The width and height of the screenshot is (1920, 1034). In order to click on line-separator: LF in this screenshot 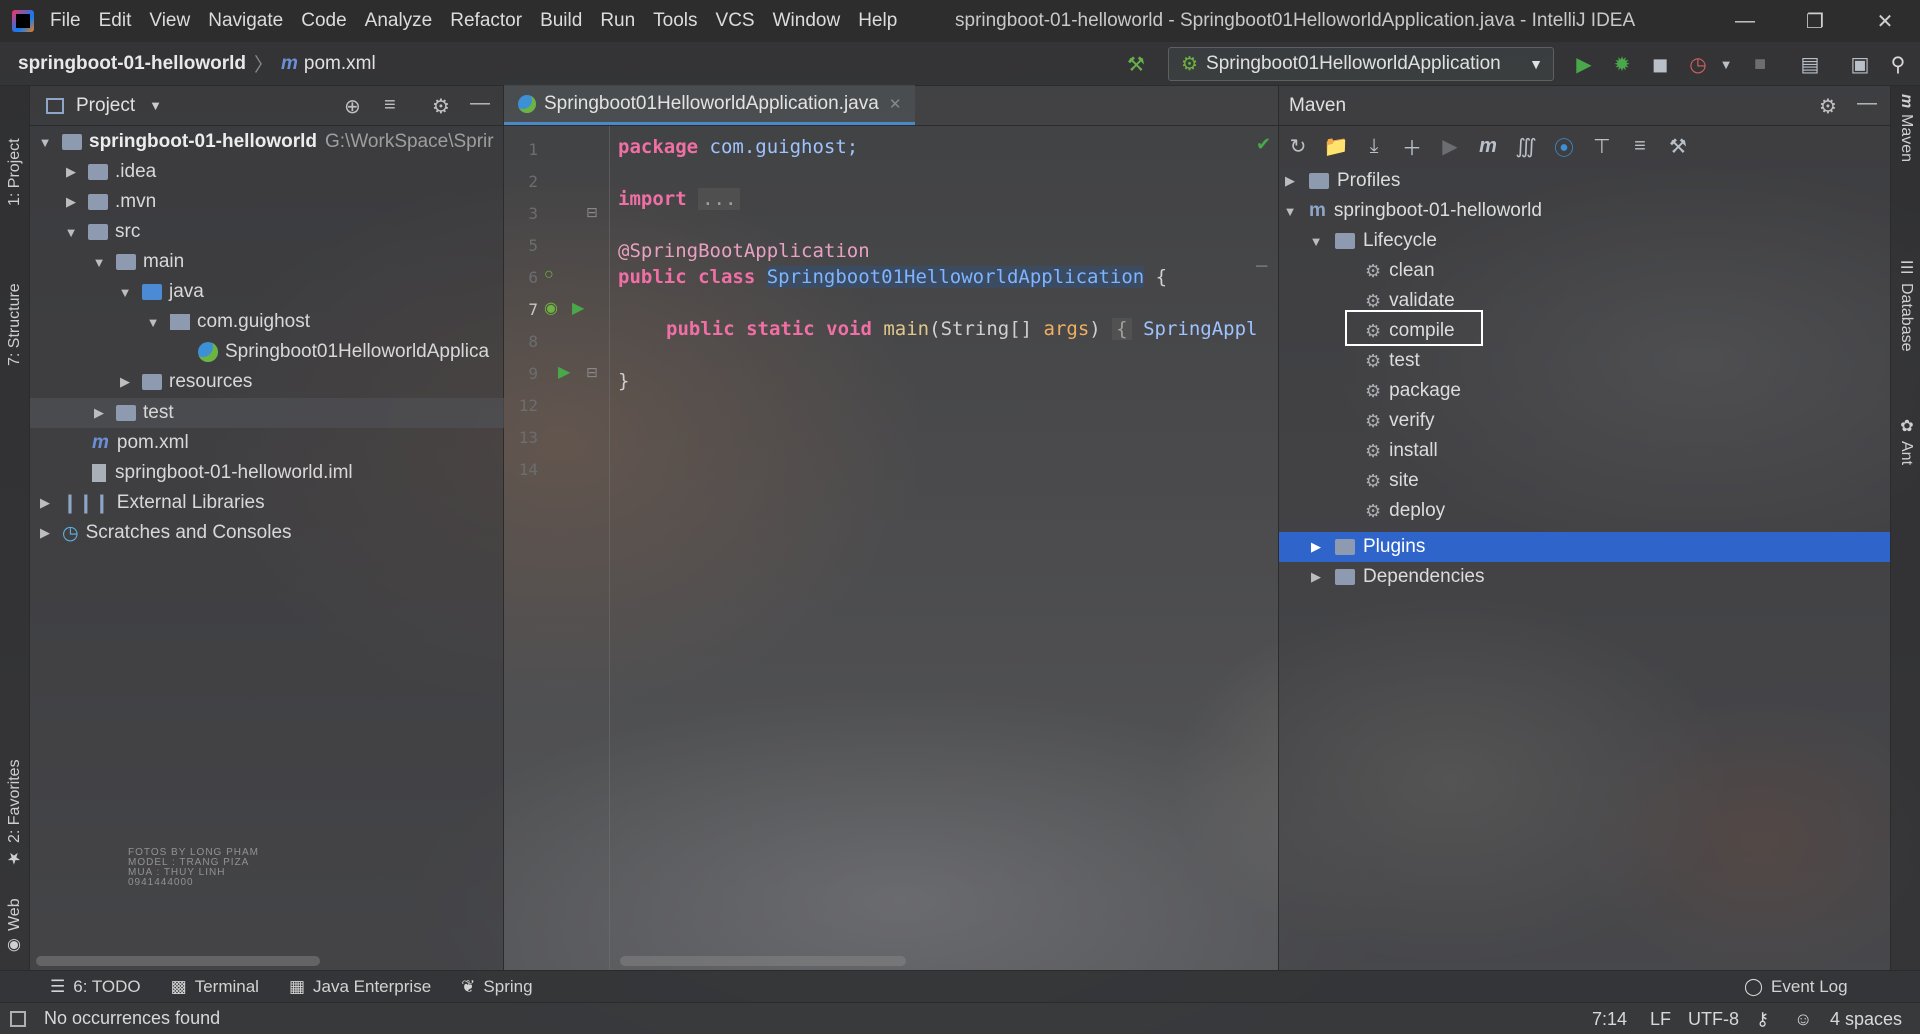, I will do `click(1660, 1018)`.